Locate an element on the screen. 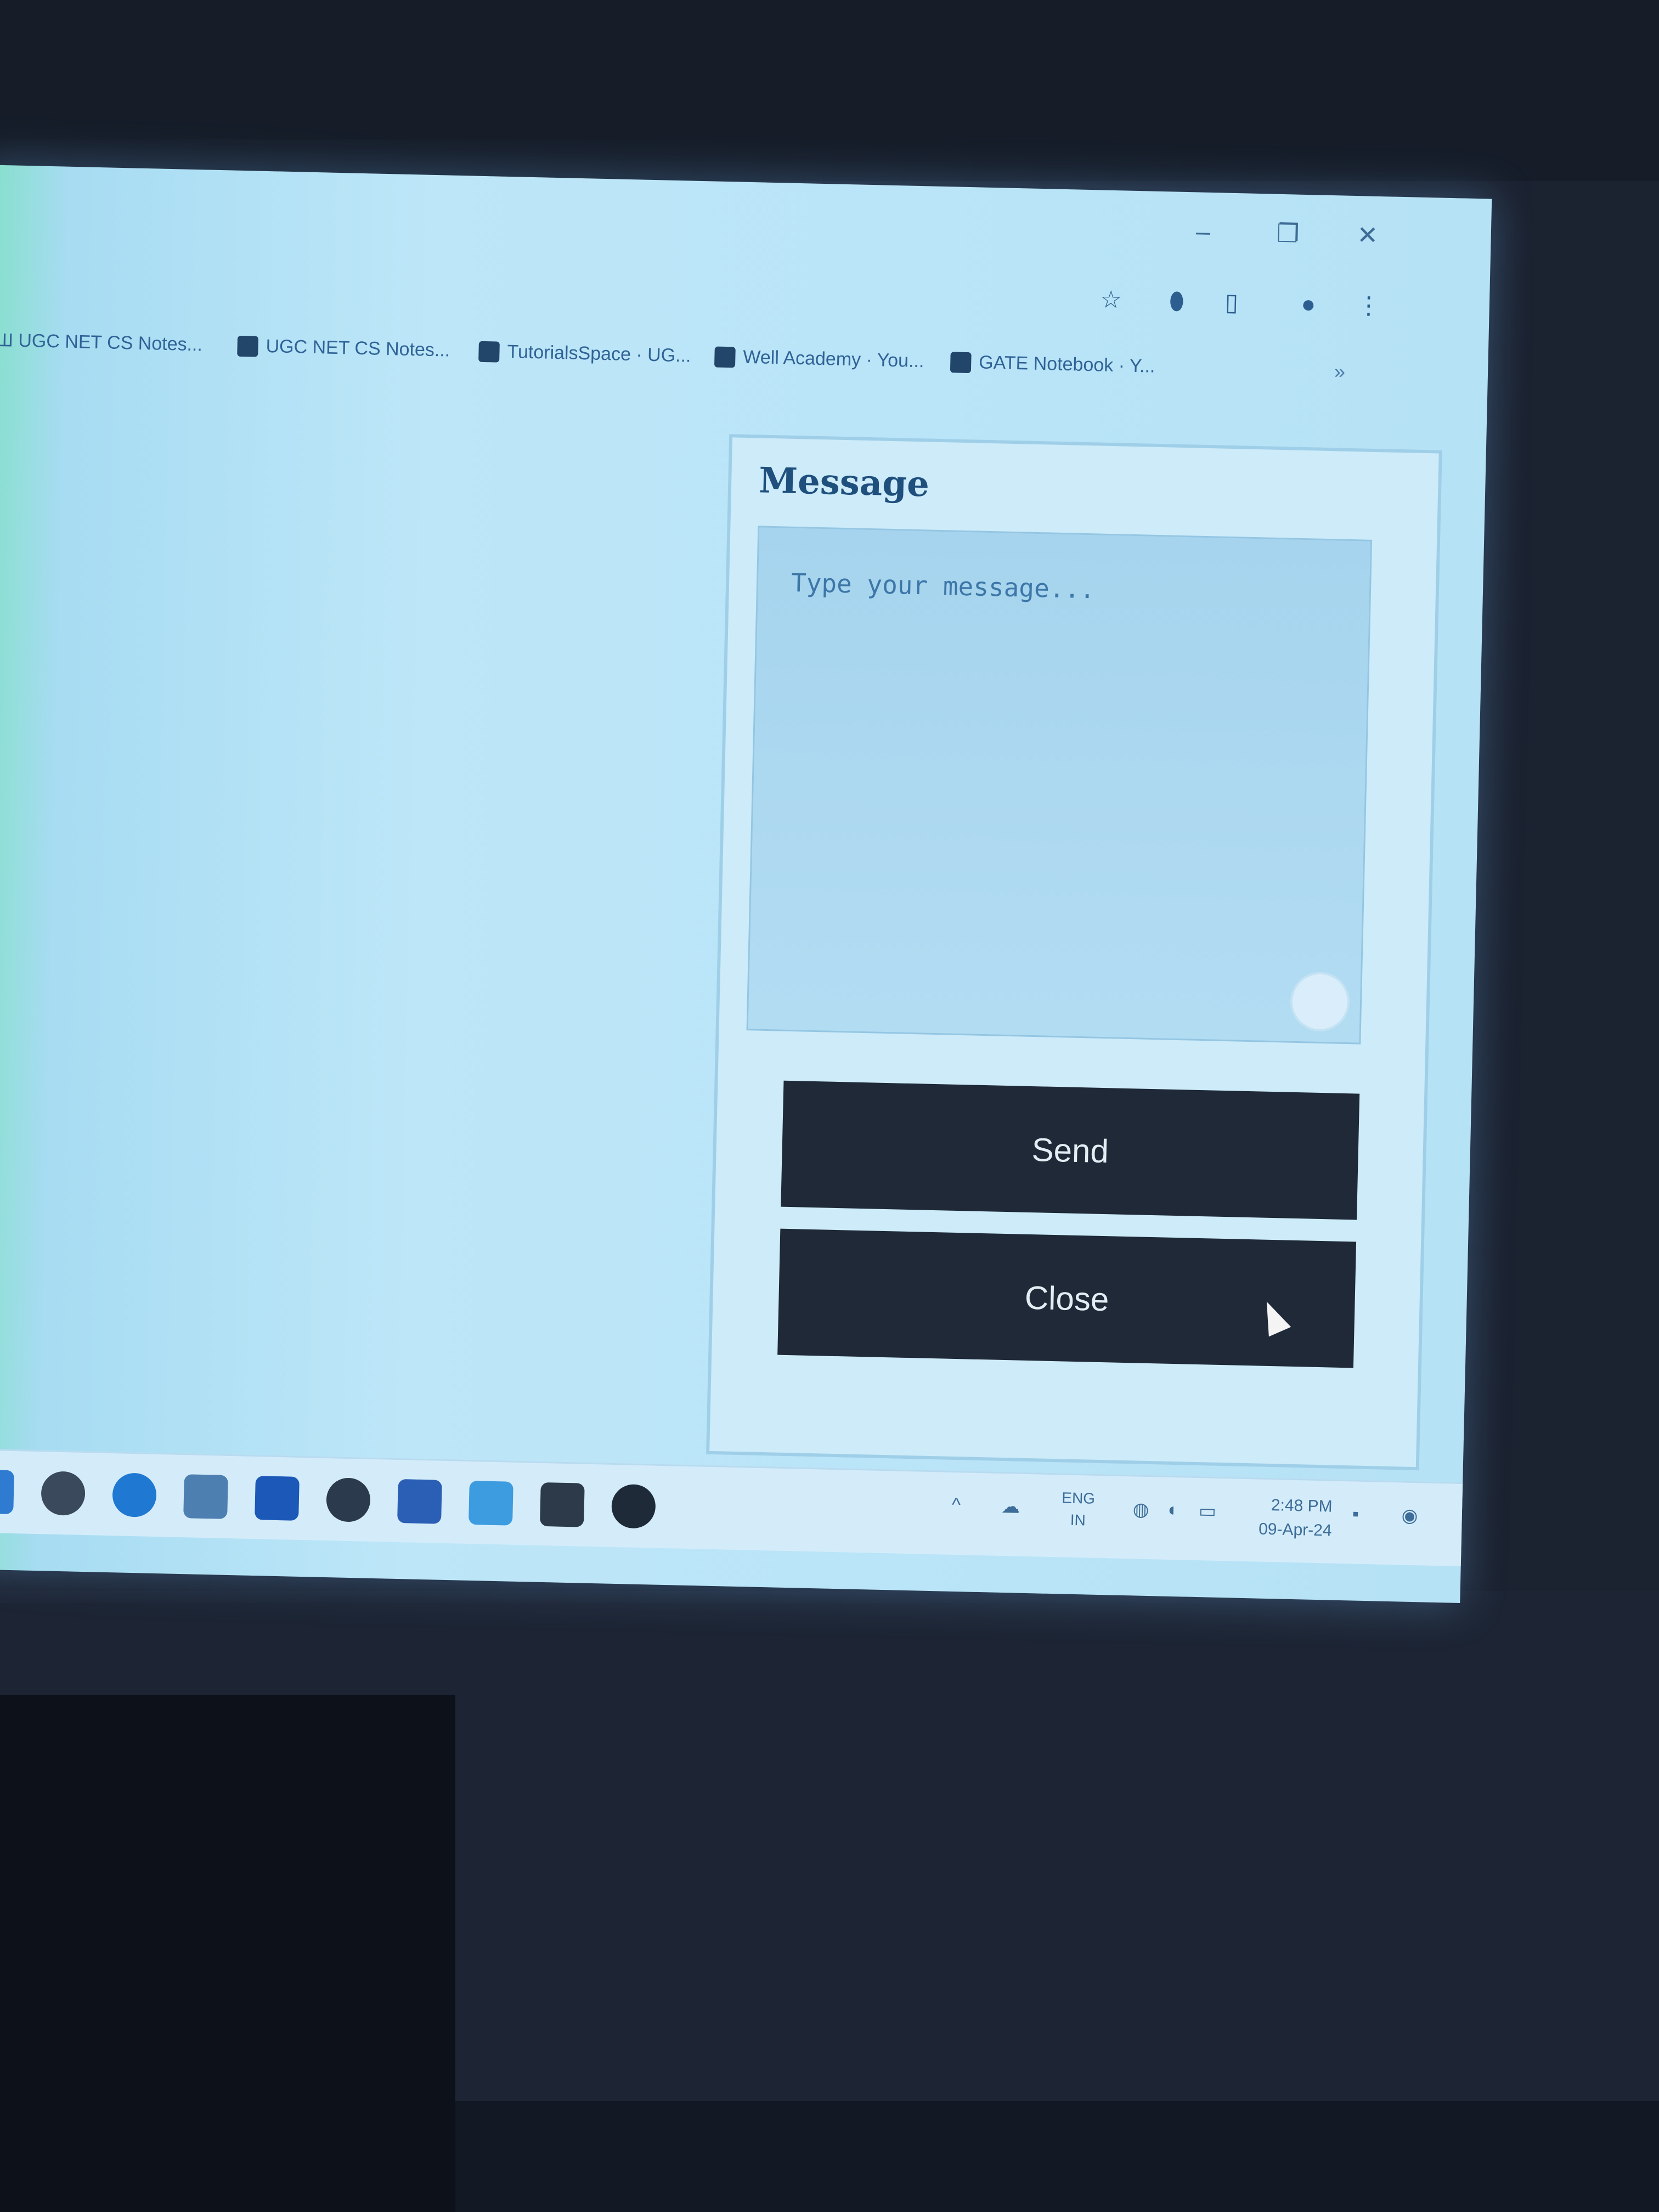 This screenshot has height=2212, width=1659. language-bottom: IN is located at coordinates (1078, 1520).